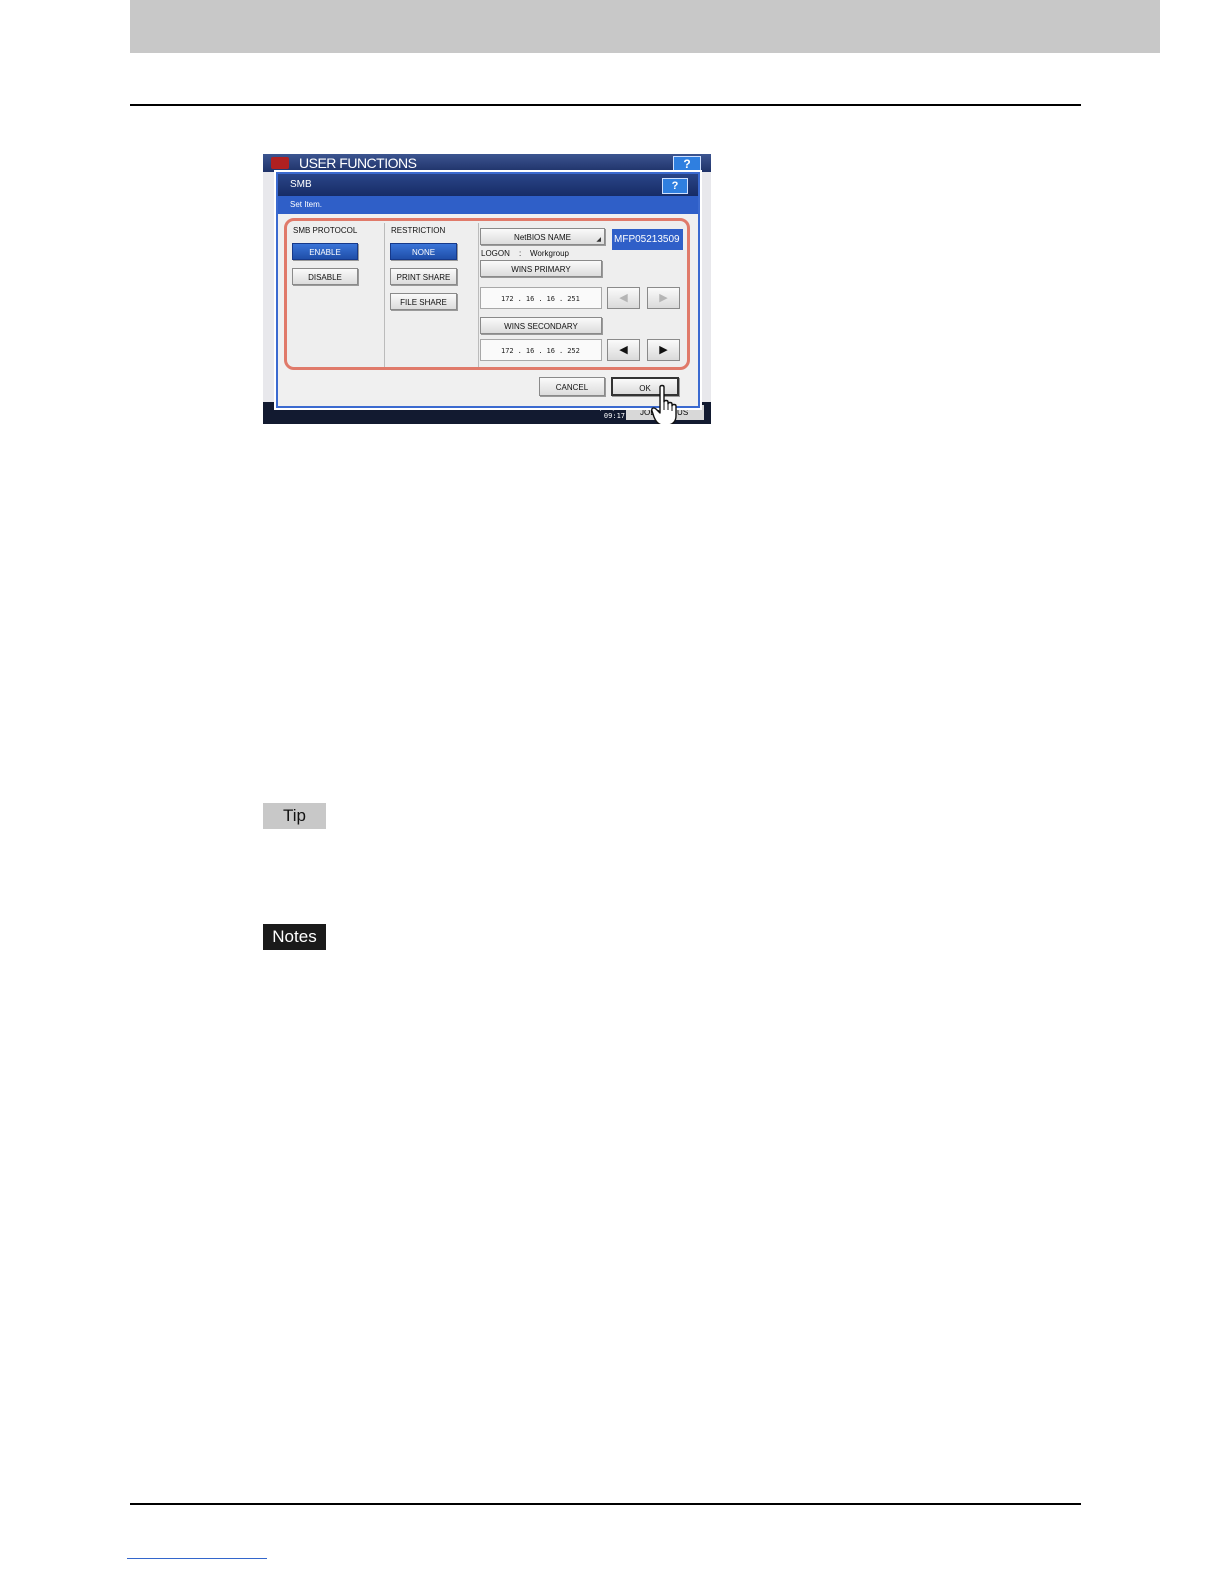  Describe the element at coordinates (664, 404) in the screenshot. I see `pointing-hand-cursor-icon` at that location.